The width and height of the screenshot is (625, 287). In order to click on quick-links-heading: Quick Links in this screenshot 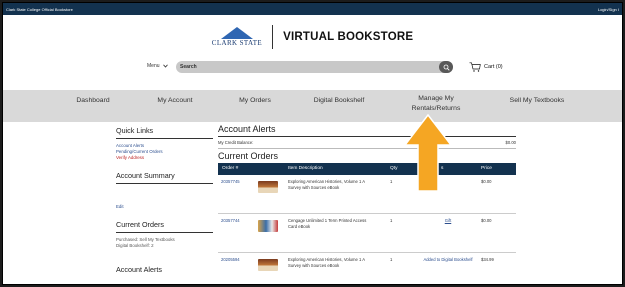, I will do `click(135, 130)`.